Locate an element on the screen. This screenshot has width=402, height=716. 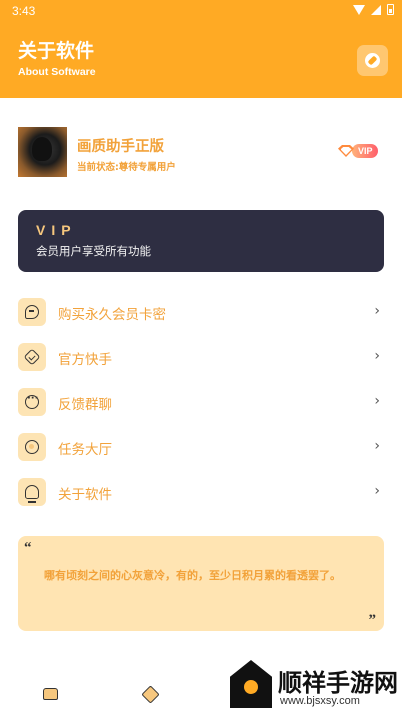
page-subtitle: About Software is located at coordinates (57, 72).